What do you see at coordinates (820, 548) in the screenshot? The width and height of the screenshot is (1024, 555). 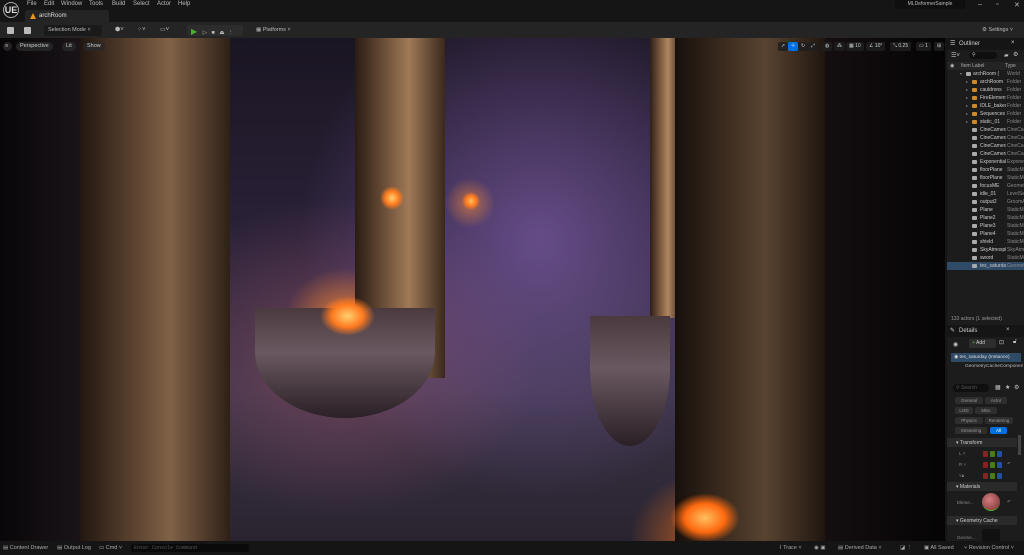 I see `record-icon: ◉ ▣` at bounding box center [820, 548].